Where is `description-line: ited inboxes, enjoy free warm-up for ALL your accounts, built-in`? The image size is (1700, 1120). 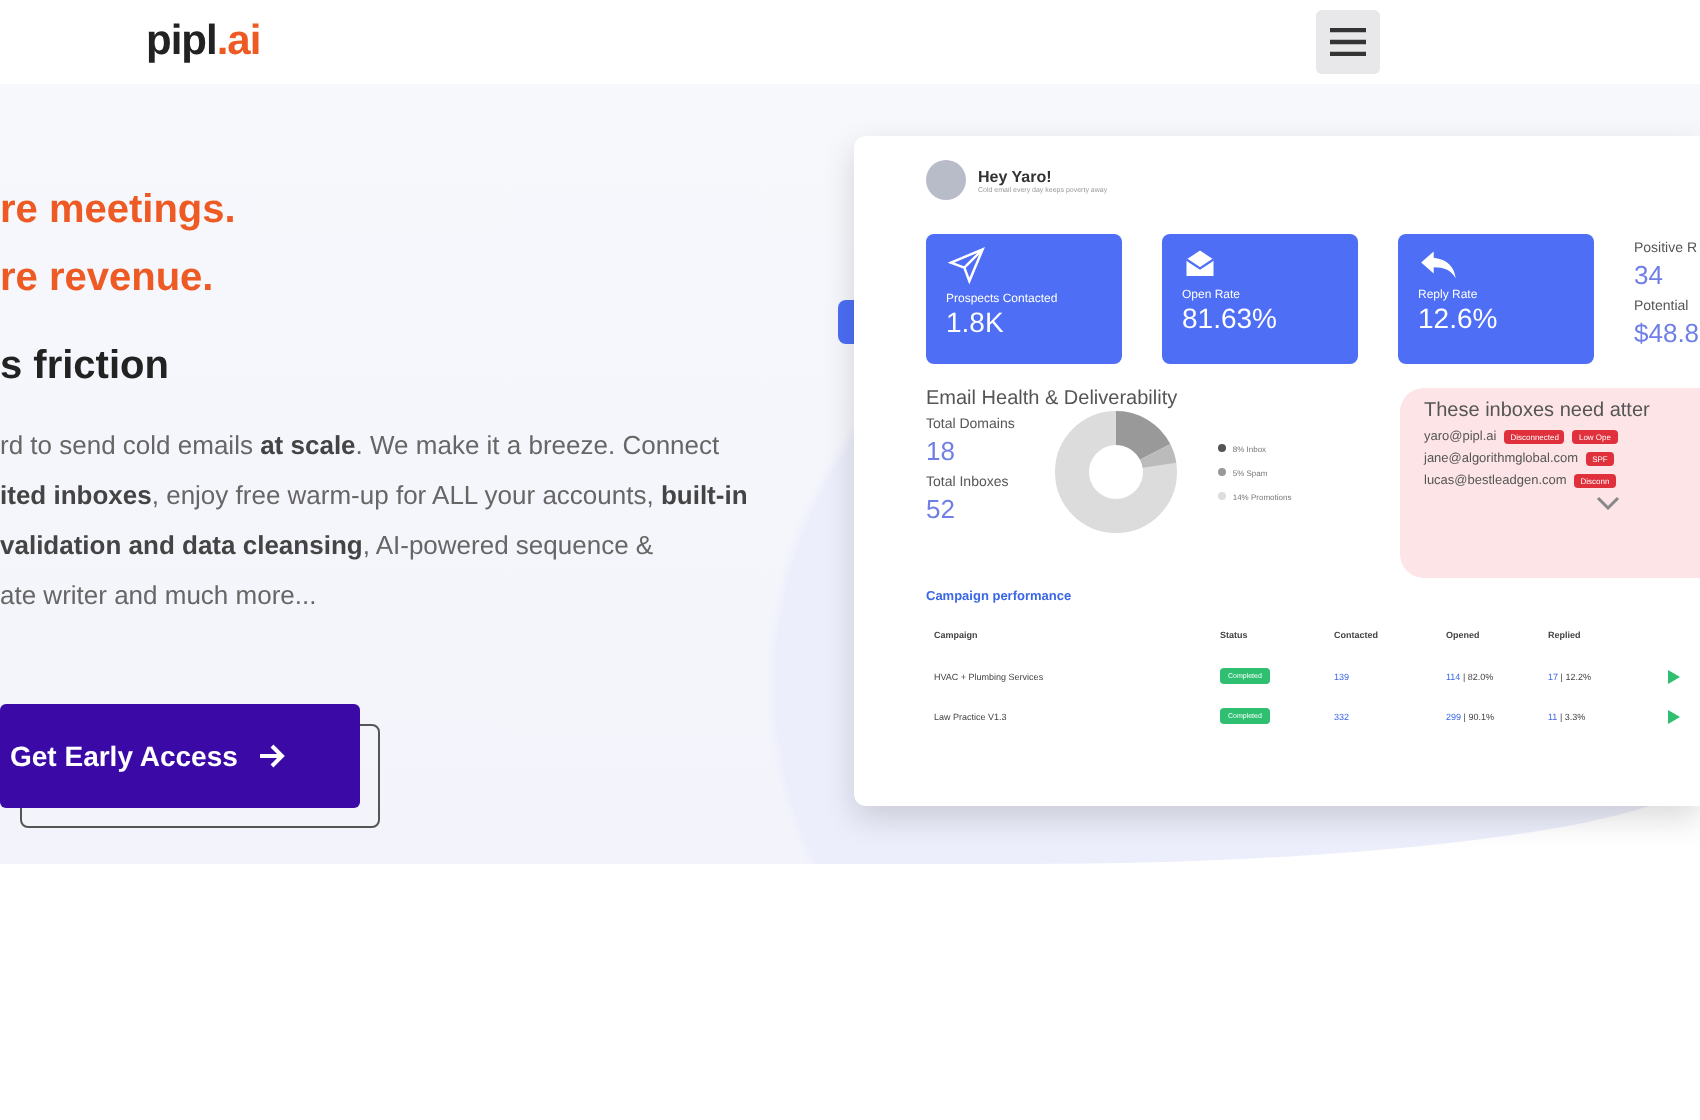
description-line: ited inboxes, enjoy free warm-up for ALL your accounts, built-in is located at coordinates (375, 496).